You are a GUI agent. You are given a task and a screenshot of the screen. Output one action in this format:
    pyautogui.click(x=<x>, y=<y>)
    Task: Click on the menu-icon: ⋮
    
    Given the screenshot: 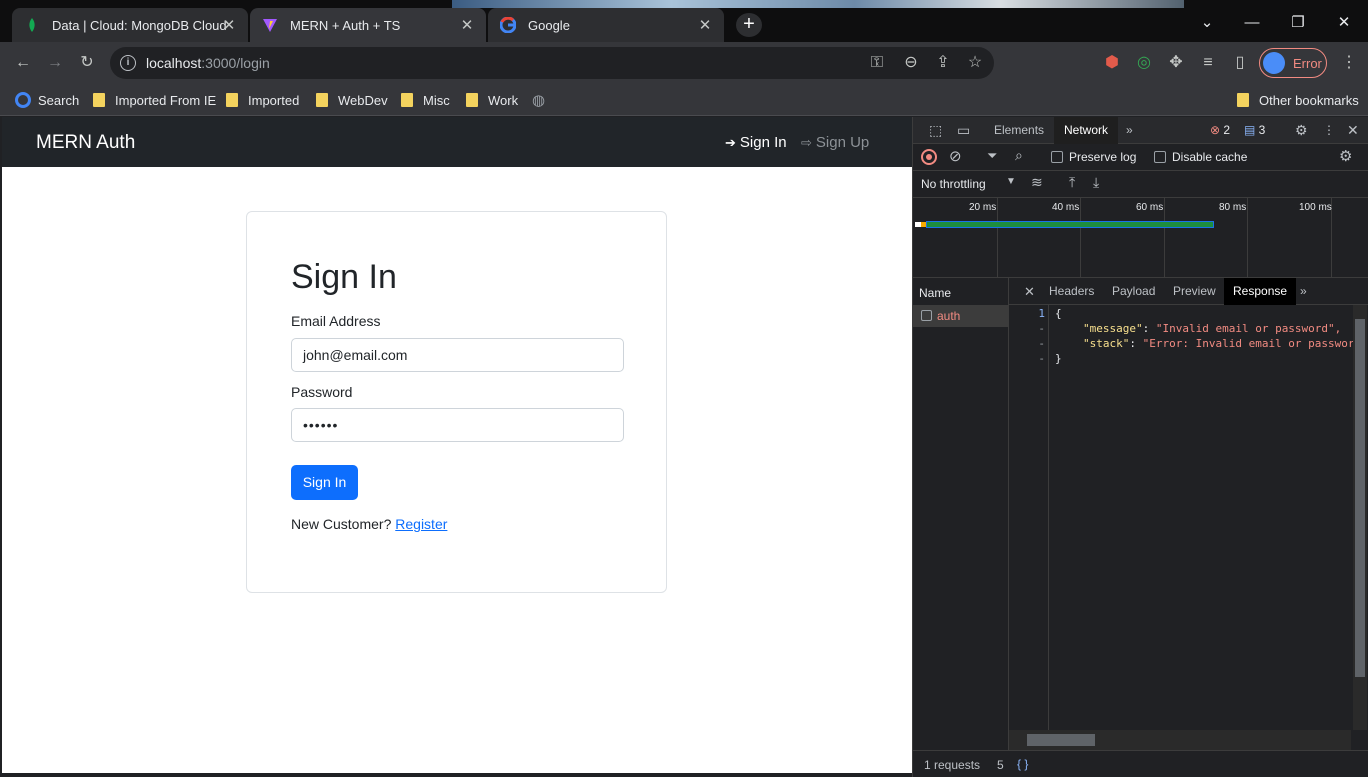 What is the action you would take?
    pyautogui.click(x=1349, y=63)
    